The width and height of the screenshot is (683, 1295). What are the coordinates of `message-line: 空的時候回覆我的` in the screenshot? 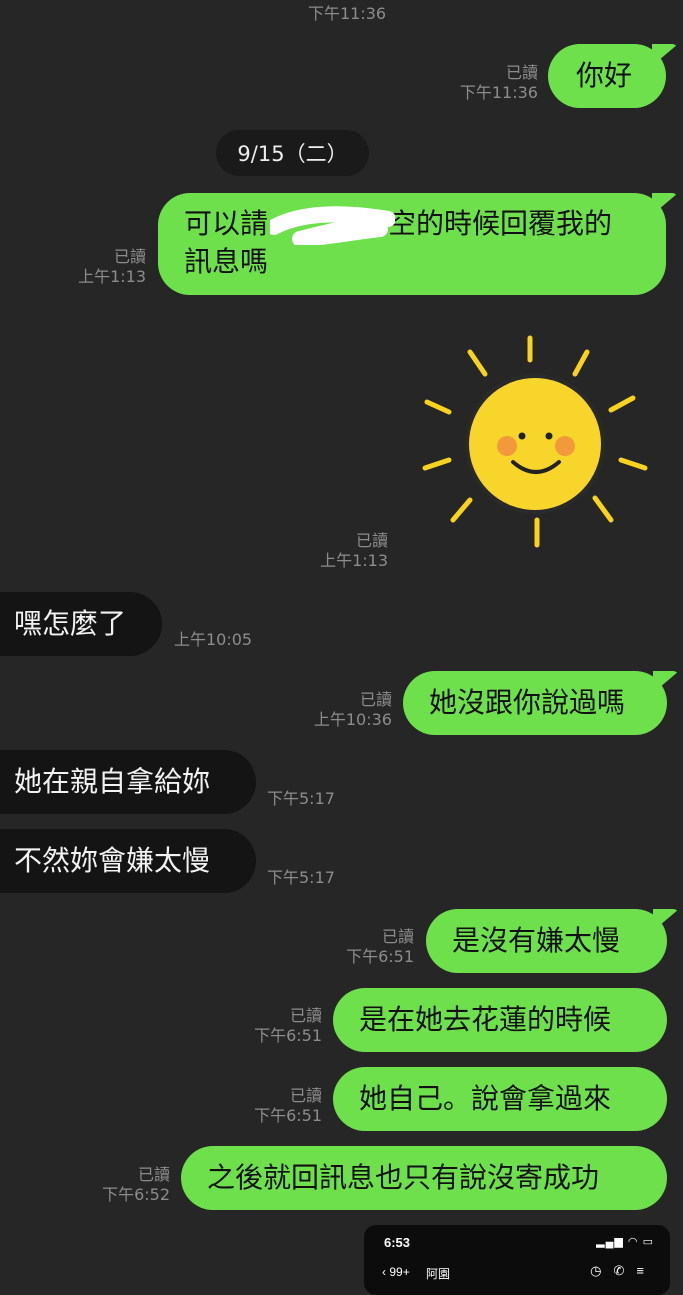 It's located at (500, 223).